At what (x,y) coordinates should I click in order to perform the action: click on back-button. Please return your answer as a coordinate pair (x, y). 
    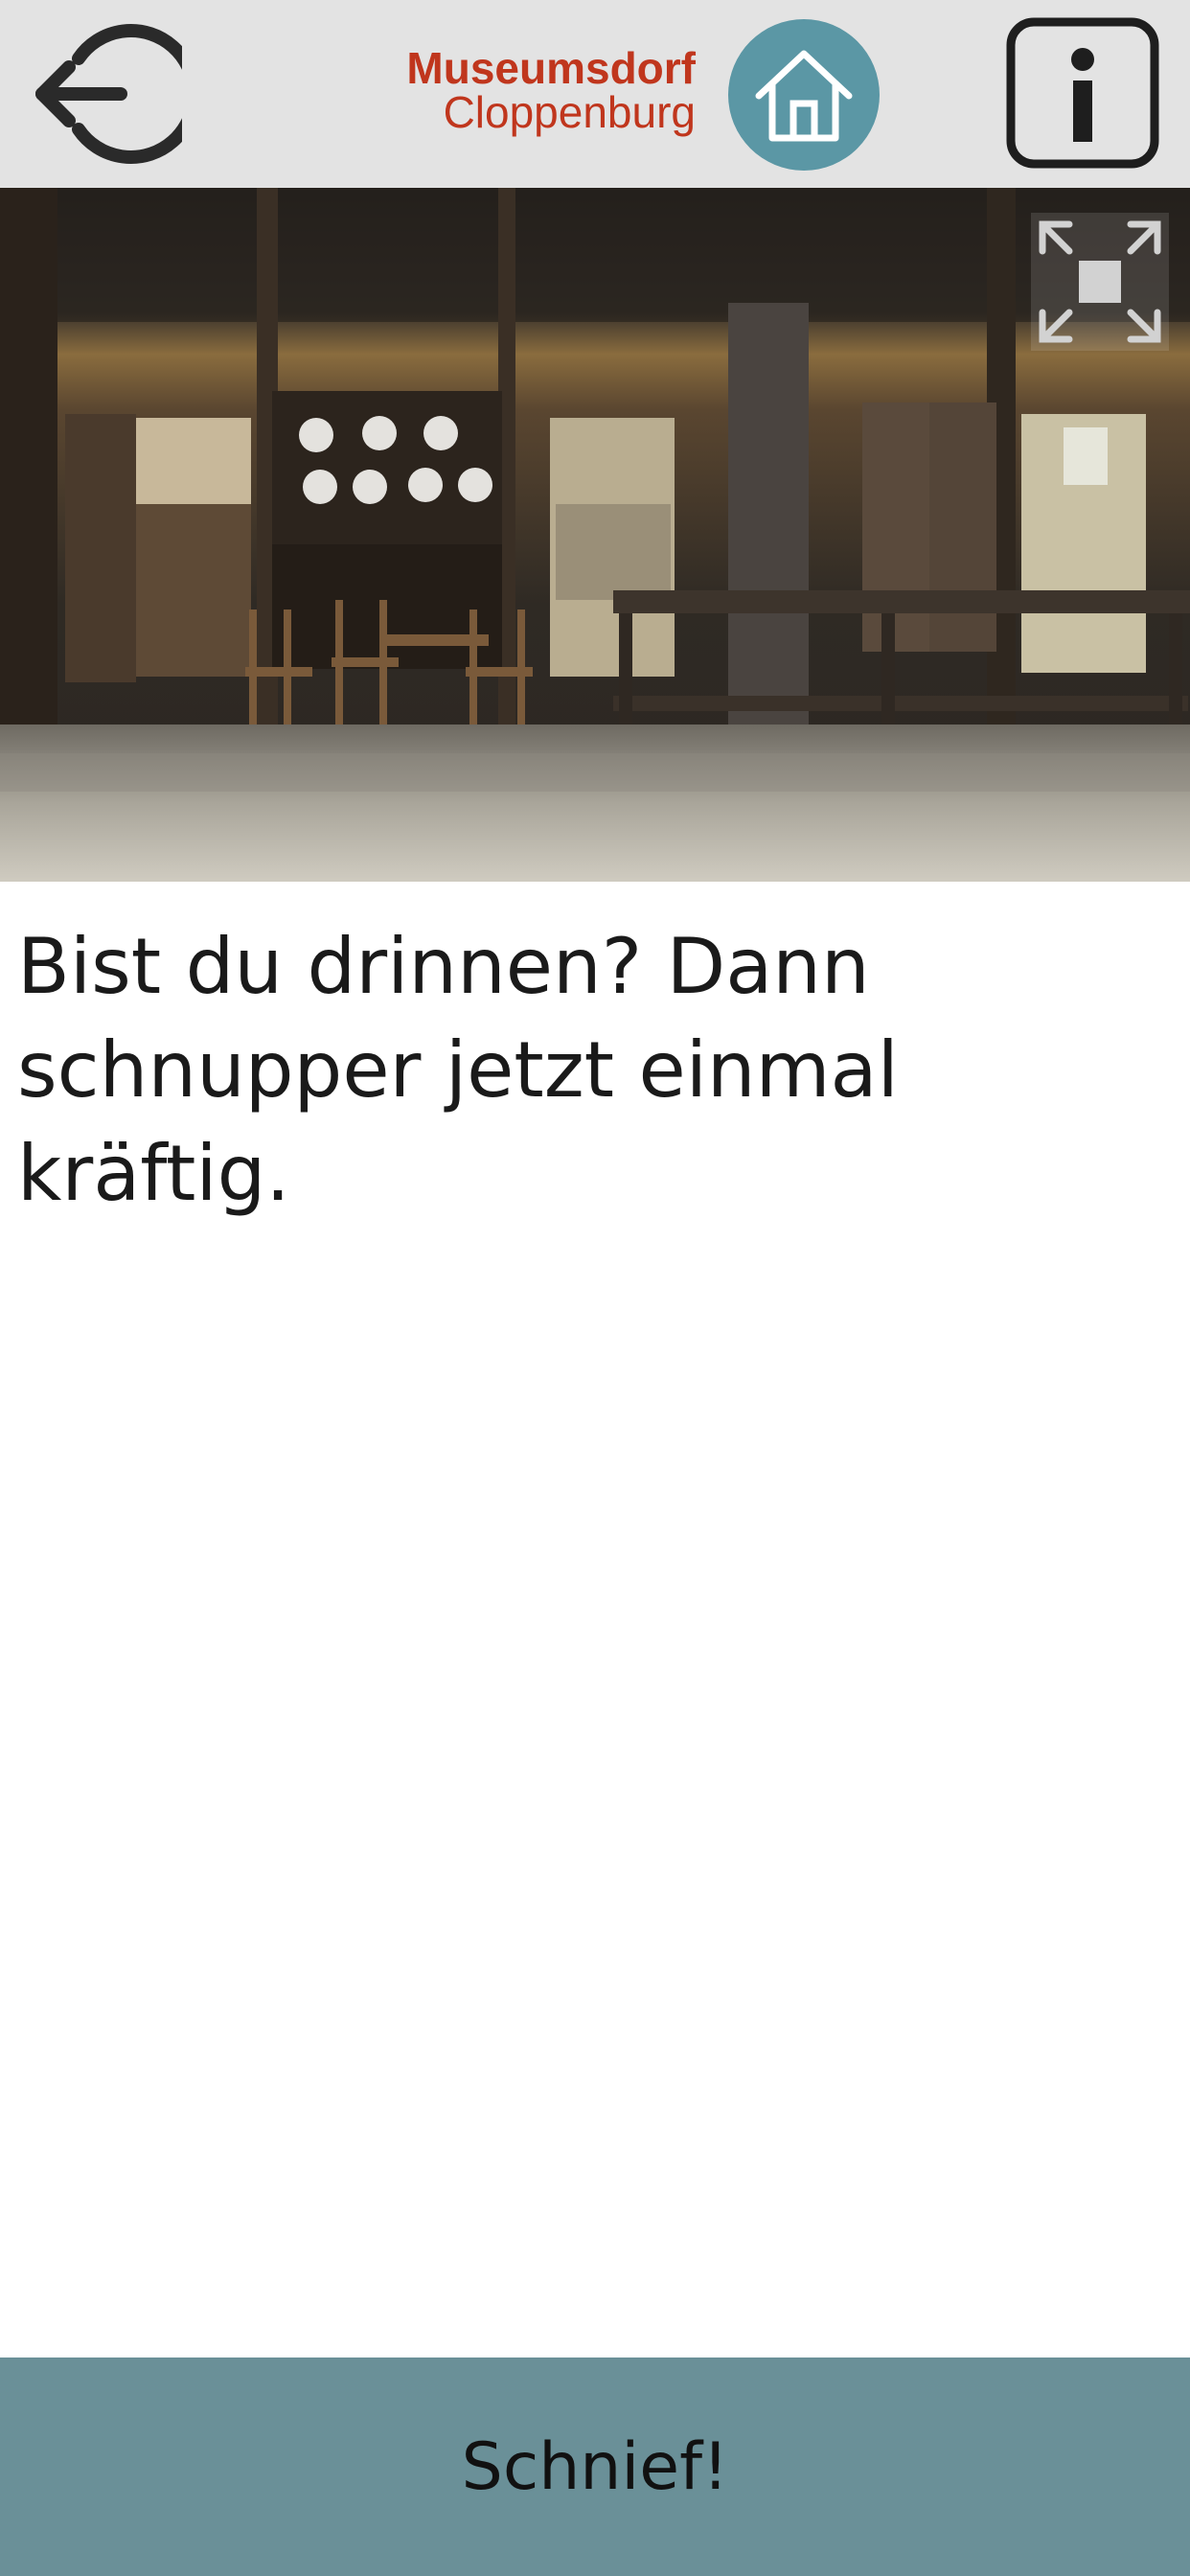
    Looking at the image, I should click on (105, 94).